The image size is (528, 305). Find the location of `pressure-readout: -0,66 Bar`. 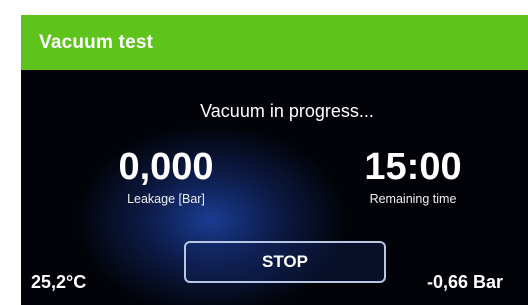

pressure-readout: -0,66 Bar is located at coordinates (465, 282).